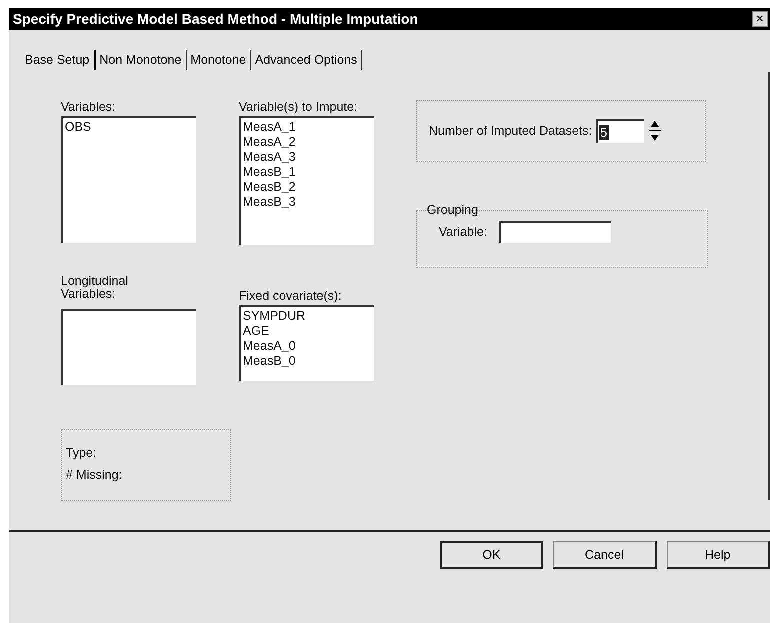  What do you see at coordinates (453, 210) in the screenshot?
I see `group-title: Grouping` at bounding box center [453, 210].